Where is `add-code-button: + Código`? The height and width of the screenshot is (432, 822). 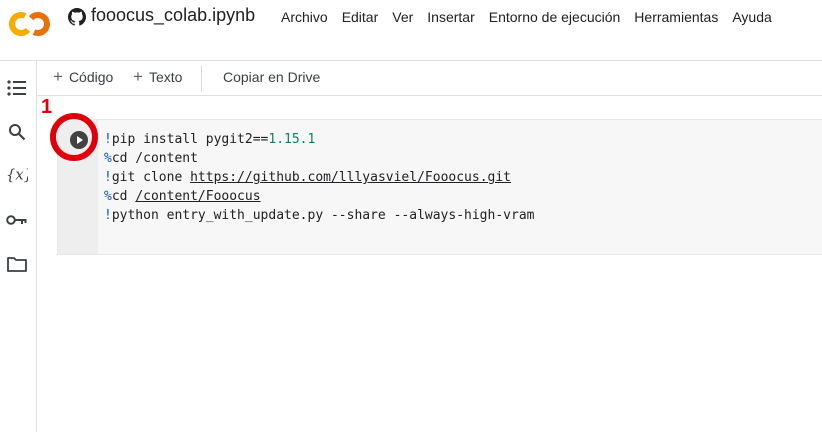
add-code-button: + Código is located at coordinates (83, 76).